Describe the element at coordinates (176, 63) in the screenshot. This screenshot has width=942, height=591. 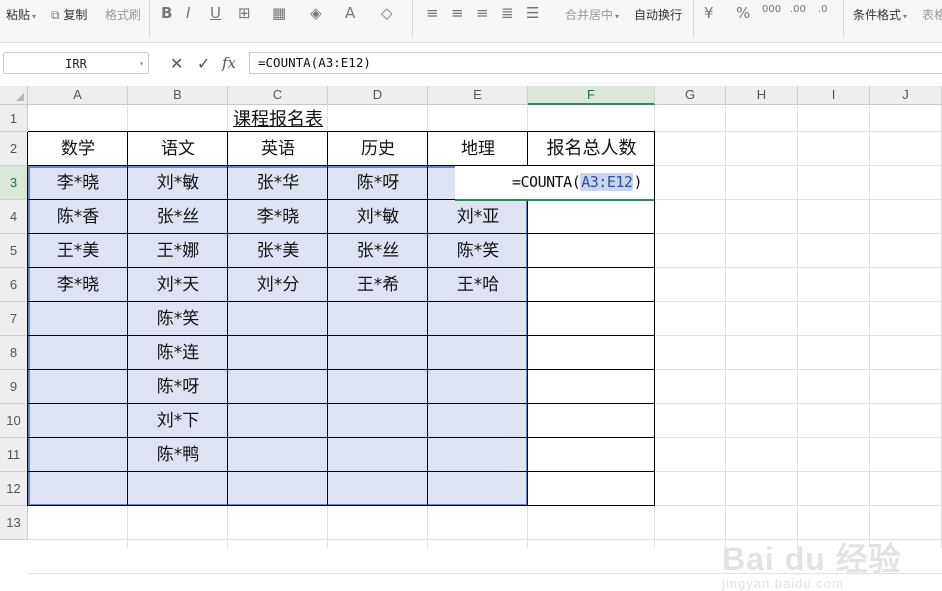
I see `cancel-icon: ✕` at that location.